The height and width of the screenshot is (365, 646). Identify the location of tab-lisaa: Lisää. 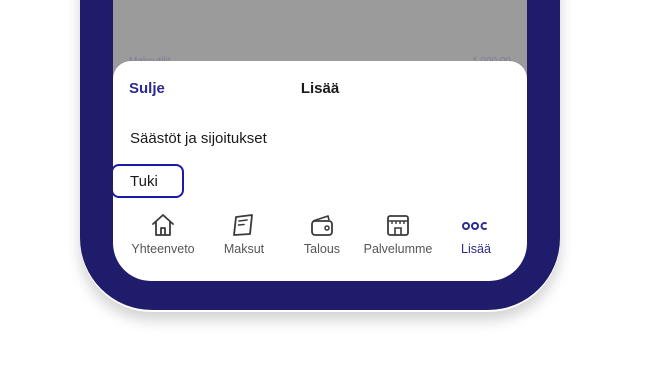
(476, 237).